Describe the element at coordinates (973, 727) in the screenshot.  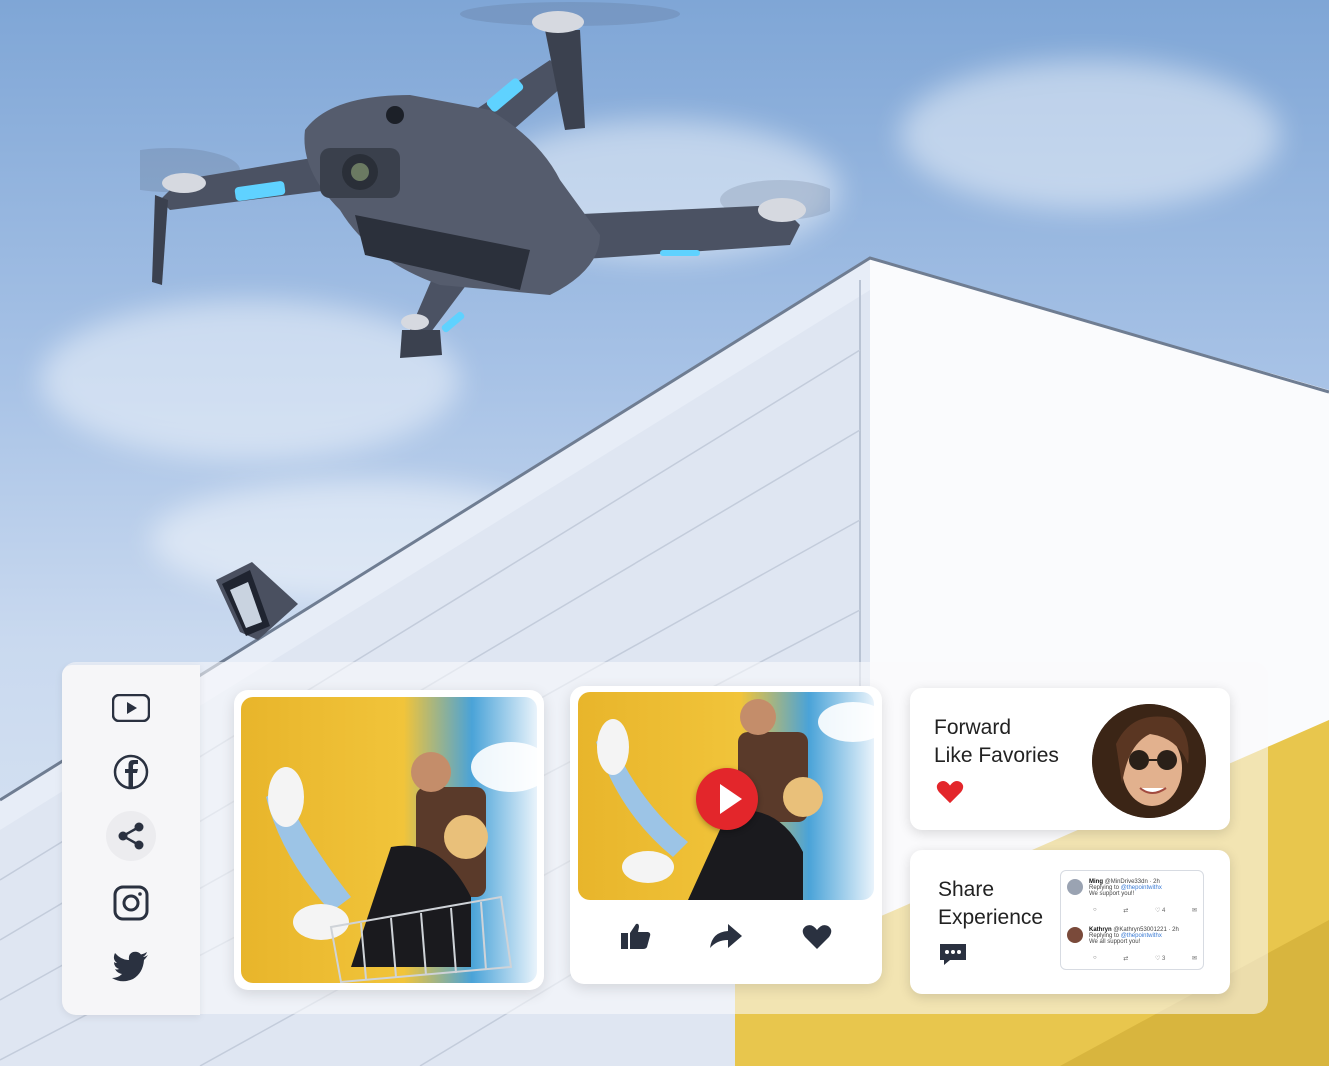
I see `forward-title: Forward` at that location.